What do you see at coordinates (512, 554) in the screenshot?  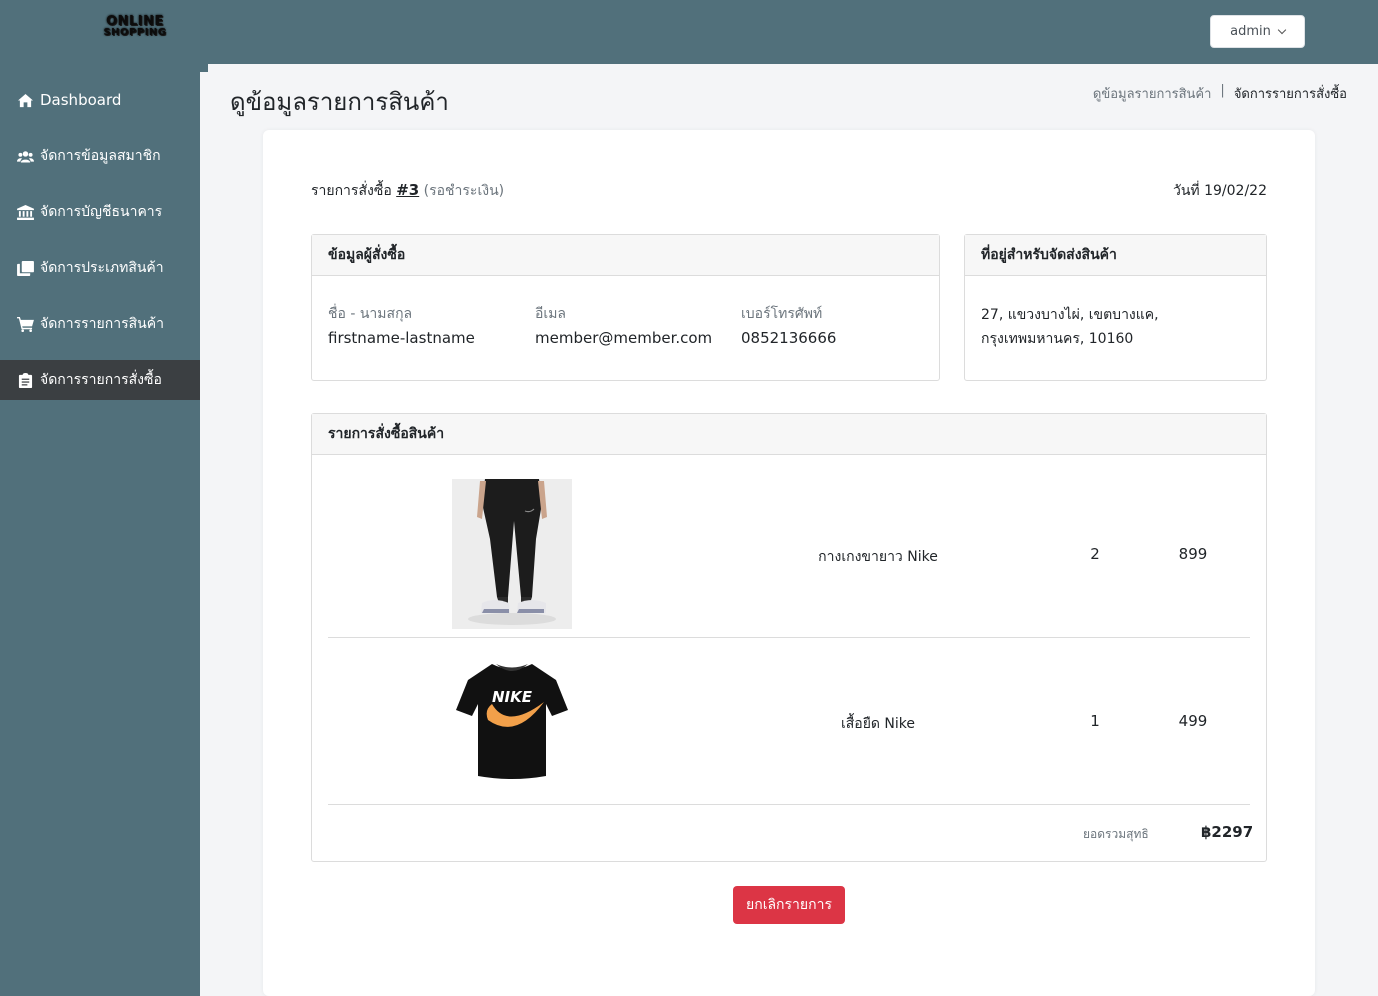 I see `product-image-pants` at bounding box center [512, 554].